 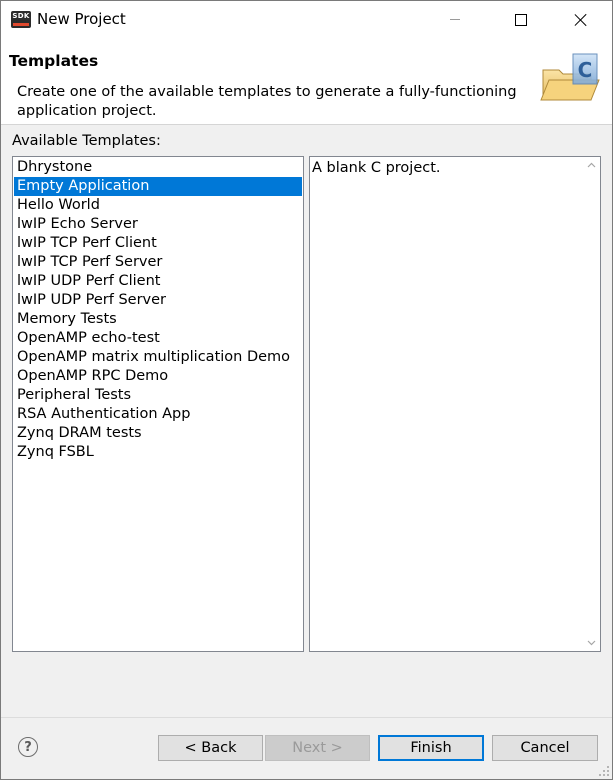 I want to click on list-item: Dhrystone, so click(x=158, y=167).